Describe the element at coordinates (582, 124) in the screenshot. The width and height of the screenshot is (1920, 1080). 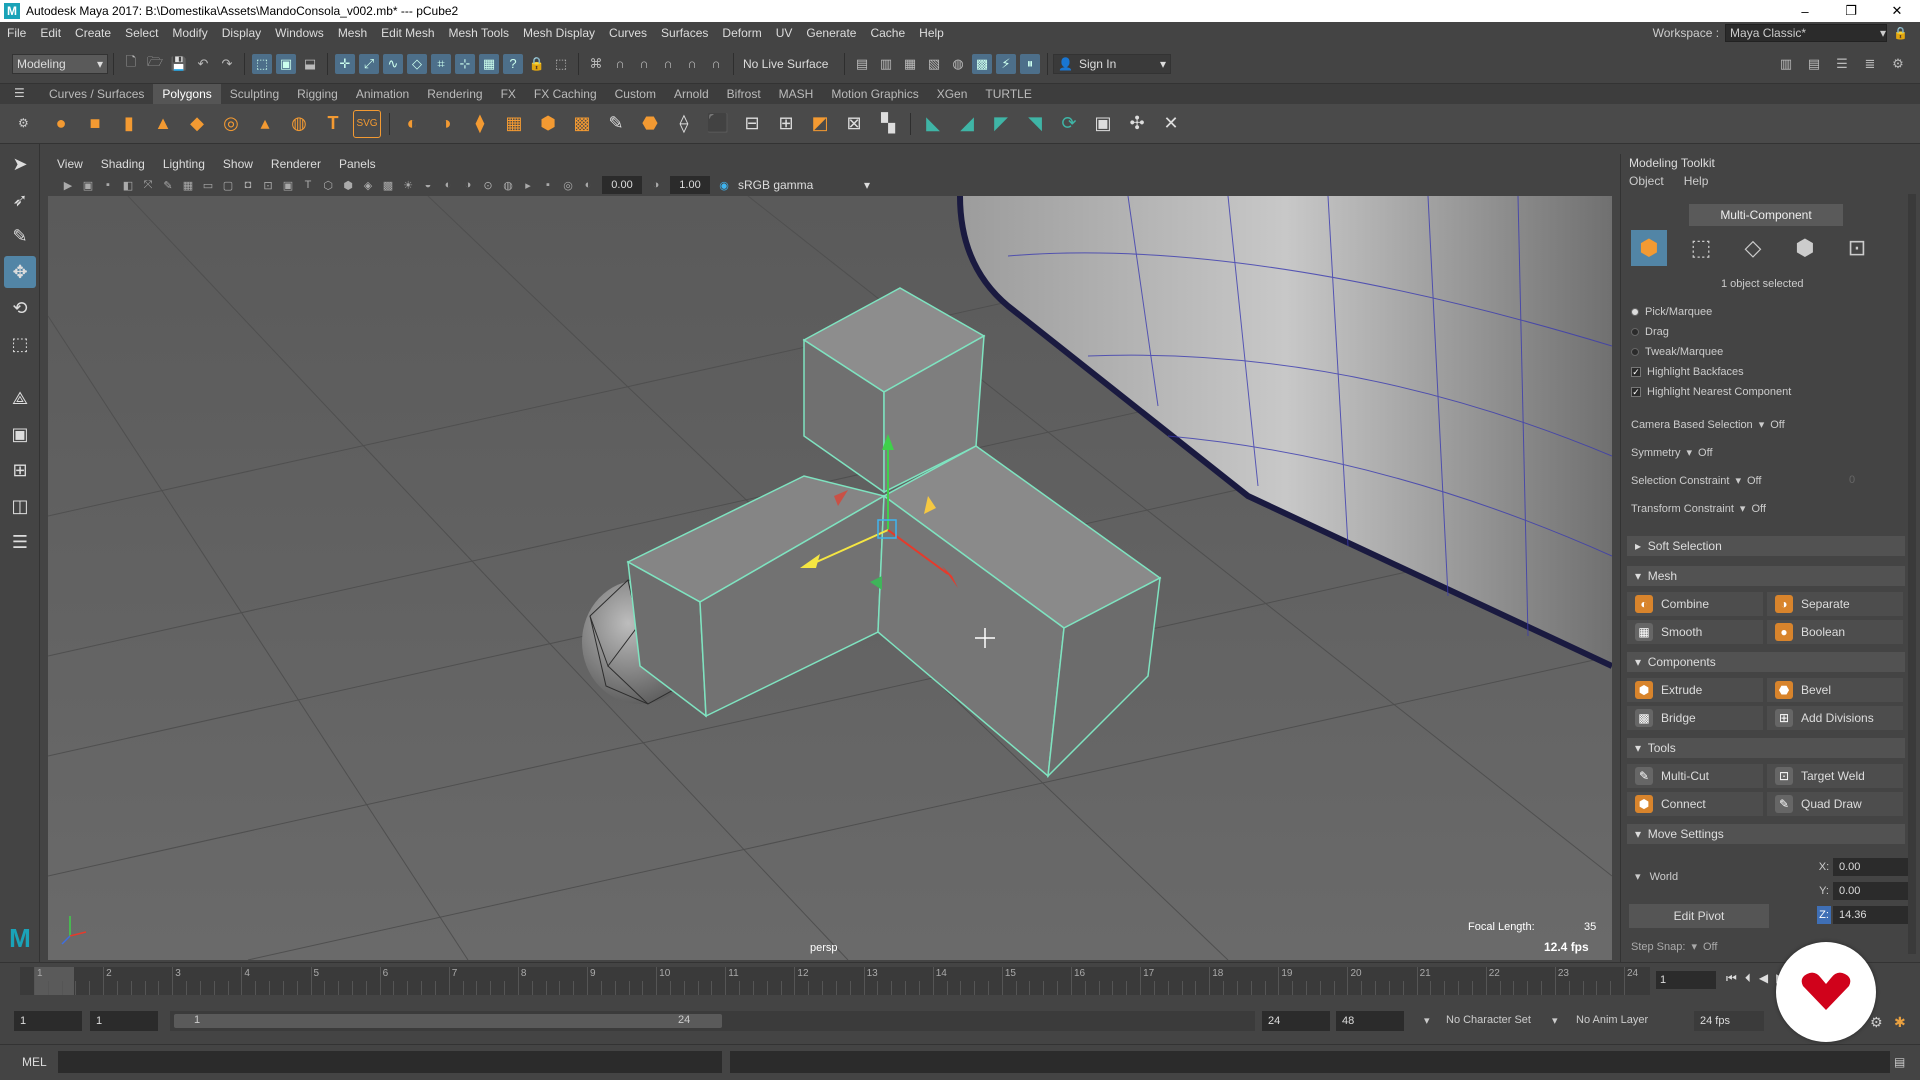
I see `bridge-icon: ▩` at that location.